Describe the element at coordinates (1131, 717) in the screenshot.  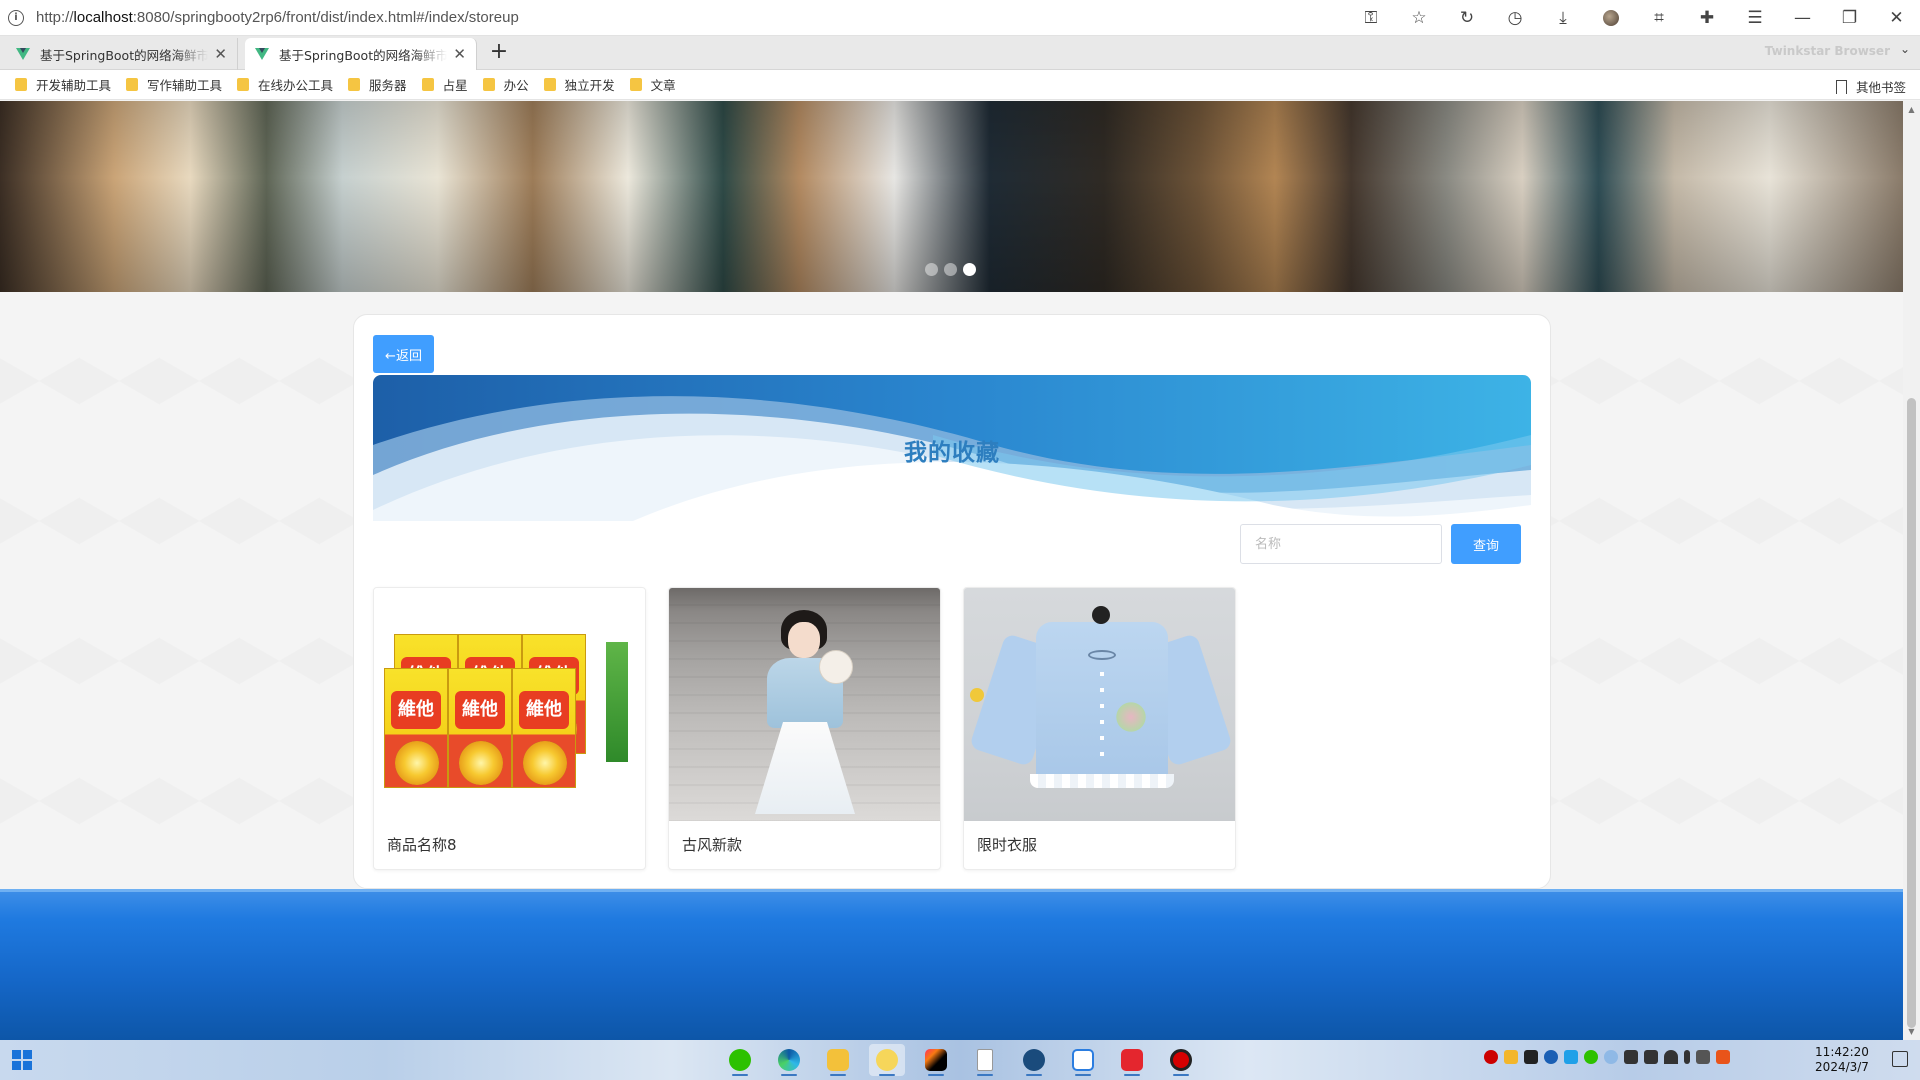
I see `shirt-embroidery` at that location.